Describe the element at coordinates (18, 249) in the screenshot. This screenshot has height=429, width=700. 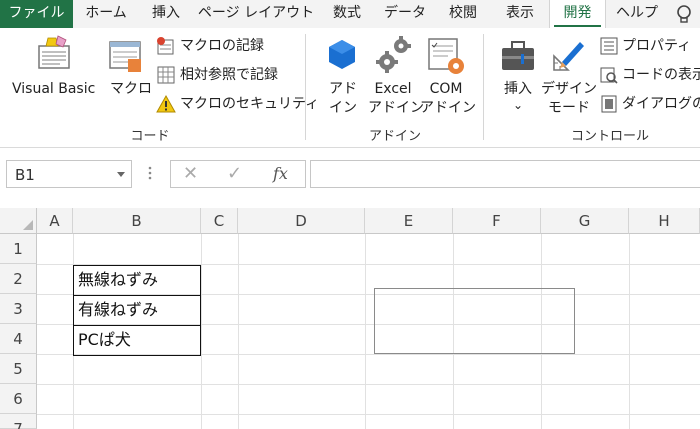
I see `row-header-1: 1` at that location.